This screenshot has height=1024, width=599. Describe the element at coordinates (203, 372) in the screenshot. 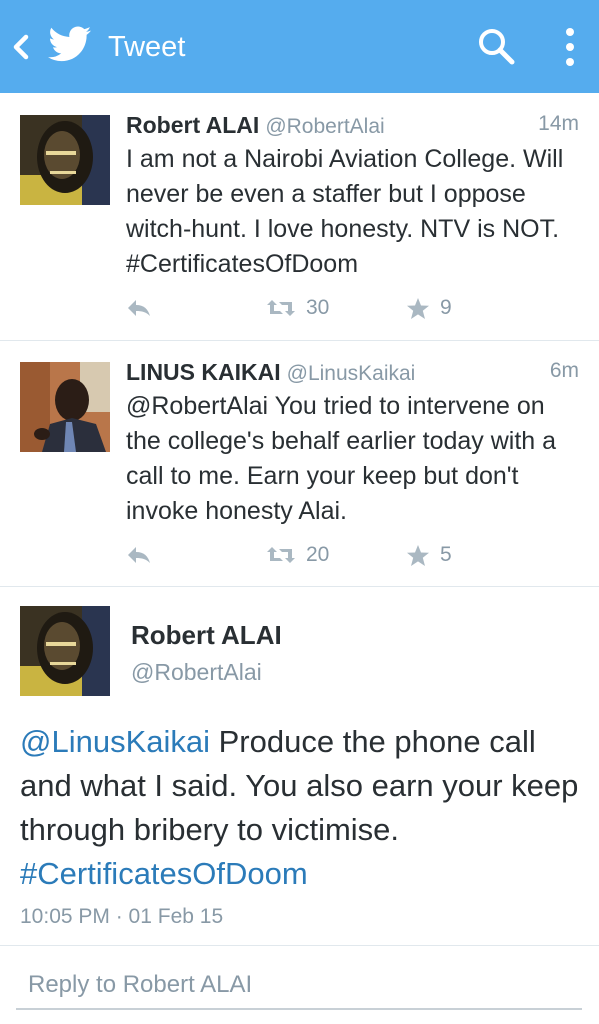

I see `author-name: LINUS KAIKAI` at that location.